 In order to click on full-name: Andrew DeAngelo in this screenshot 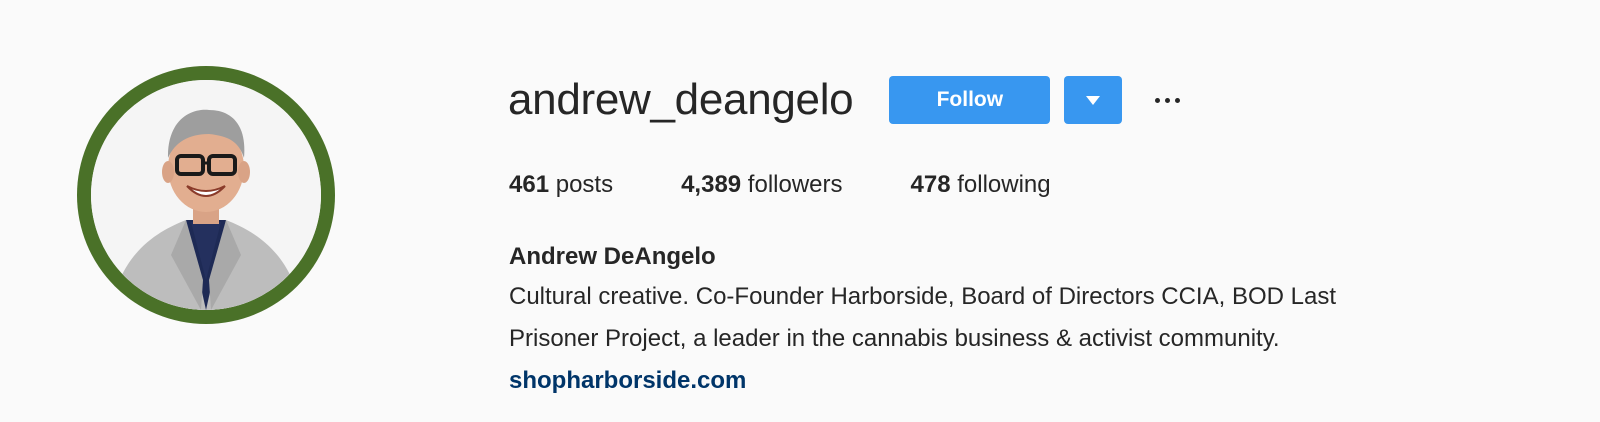, I will do `click(612, 256)`.